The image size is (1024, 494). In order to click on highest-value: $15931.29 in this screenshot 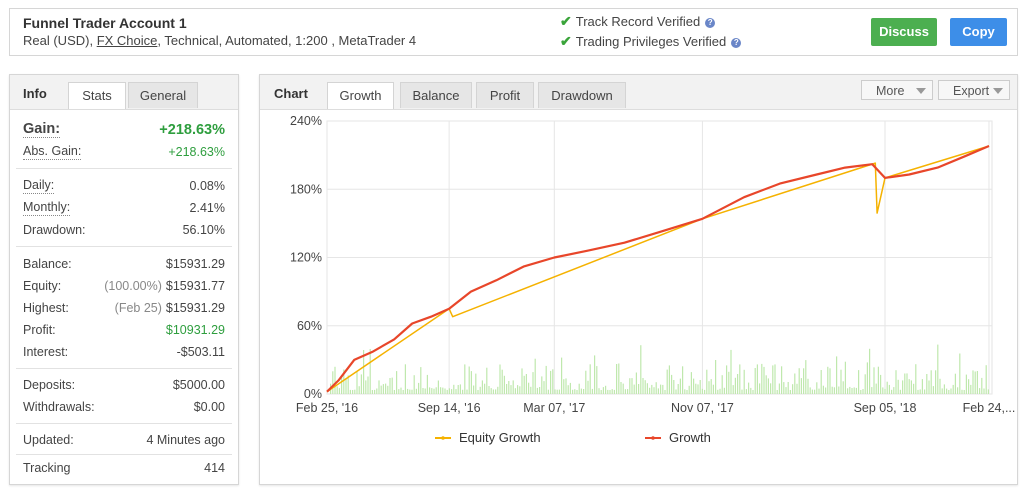, I will do `click(195, 308)`.